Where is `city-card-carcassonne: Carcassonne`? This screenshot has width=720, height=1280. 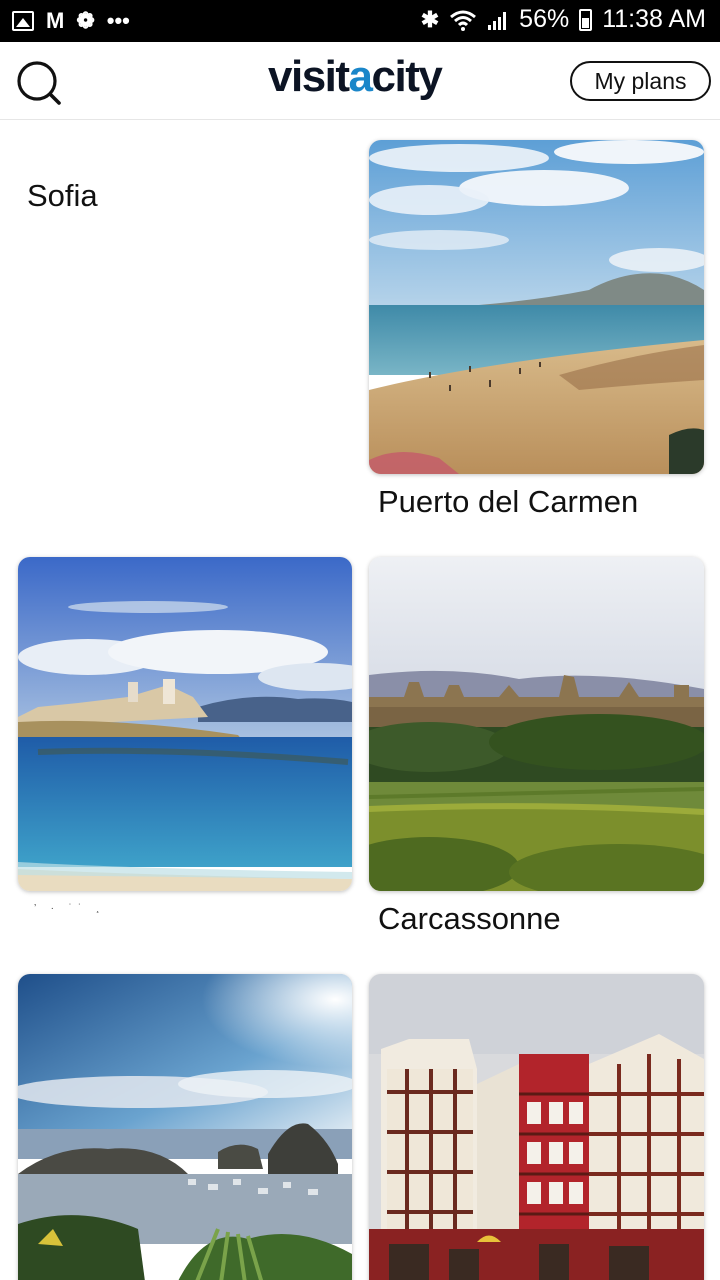
city-card-carcassonne: Carcassonne is located at coordinates (536, 752).